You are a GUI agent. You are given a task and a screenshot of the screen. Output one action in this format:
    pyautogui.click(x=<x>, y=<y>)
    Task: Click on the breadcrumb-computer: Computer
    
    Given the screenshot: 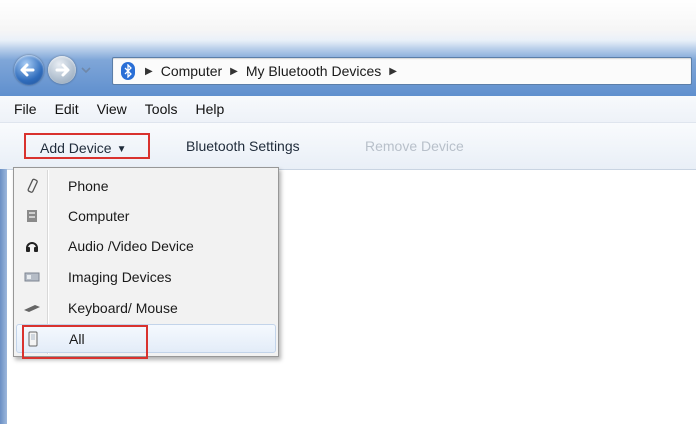 What is the action you would take?
    pyautogui.click(x=191, y=71)
    